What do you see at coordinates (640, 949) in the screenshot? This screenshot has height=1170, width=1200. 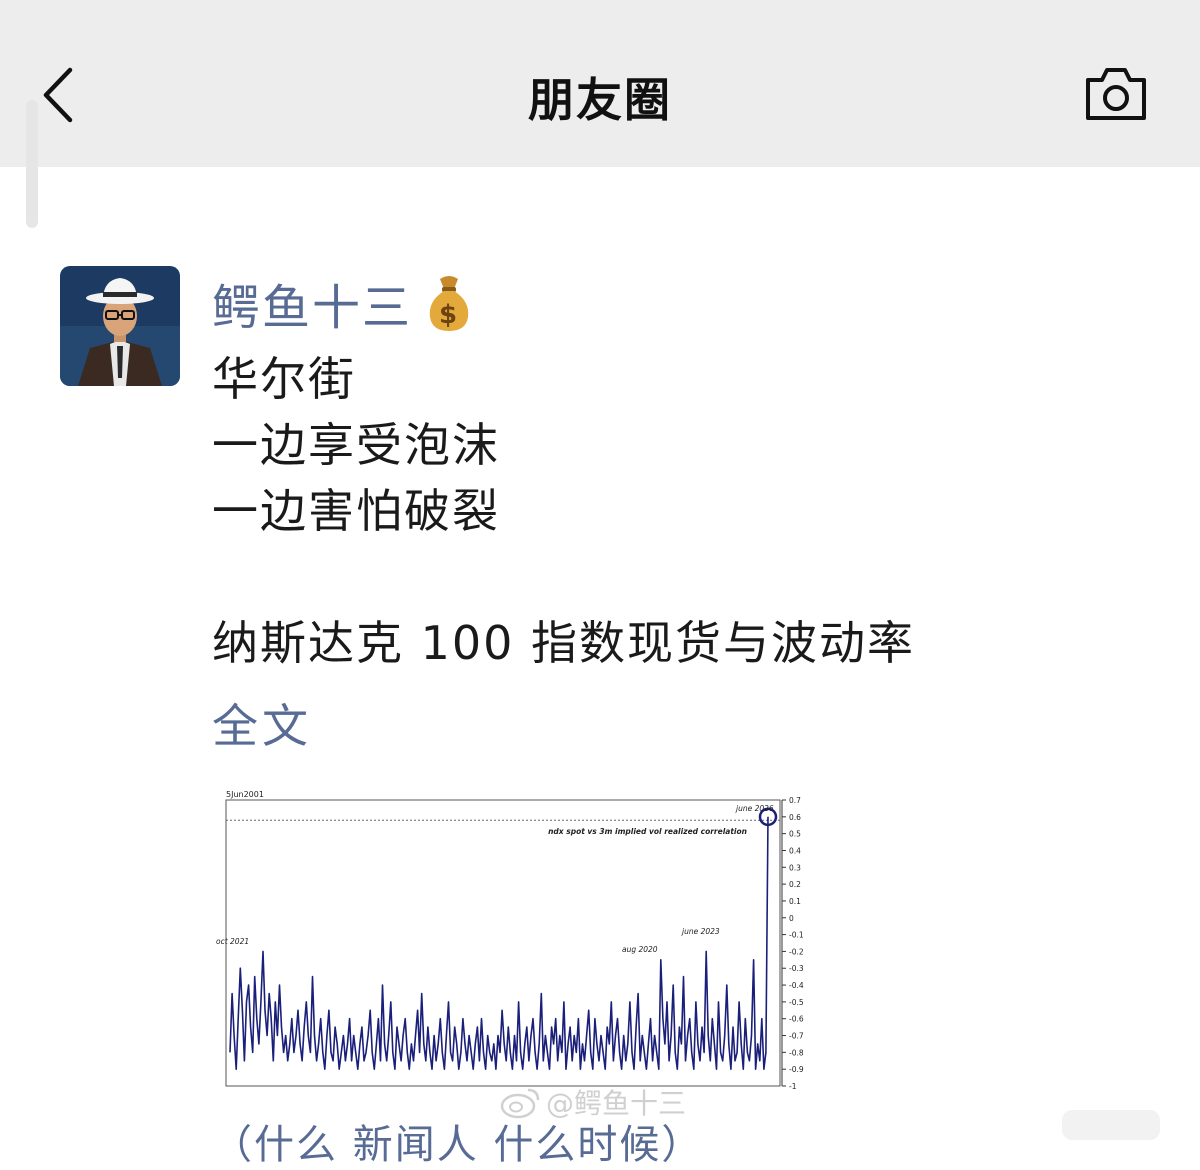 I see `annotation-label: aug 2020` at bounding box center [640, 949].